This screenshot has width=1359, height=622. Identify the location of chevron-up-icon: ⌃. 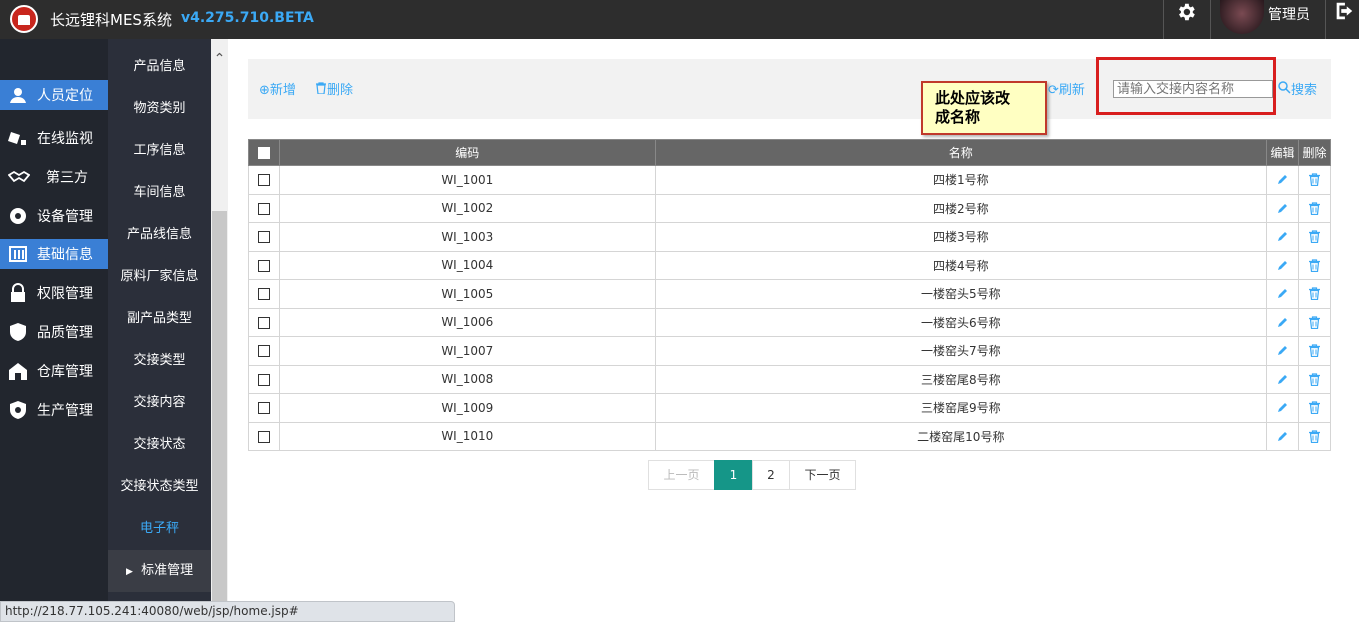
(219, 59).